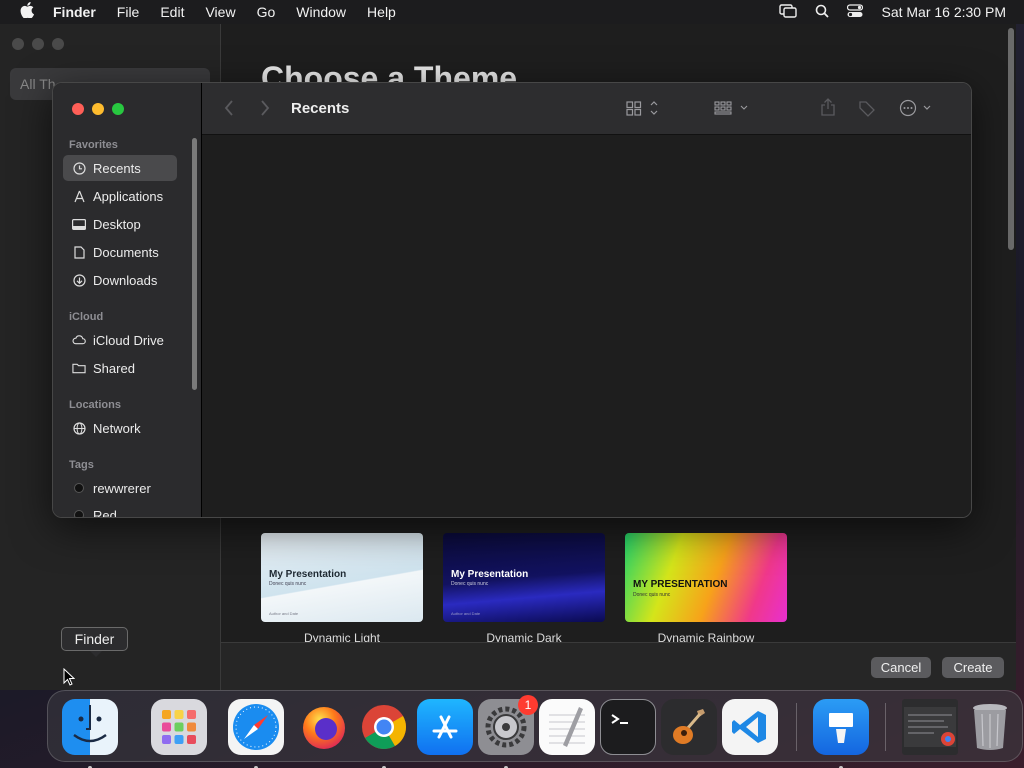 This screenshot has width=1024, height=768. What do you see at coordinates (27, 12) in the screenshot?
I see `apple-icon` at bounding box center [27, 12].